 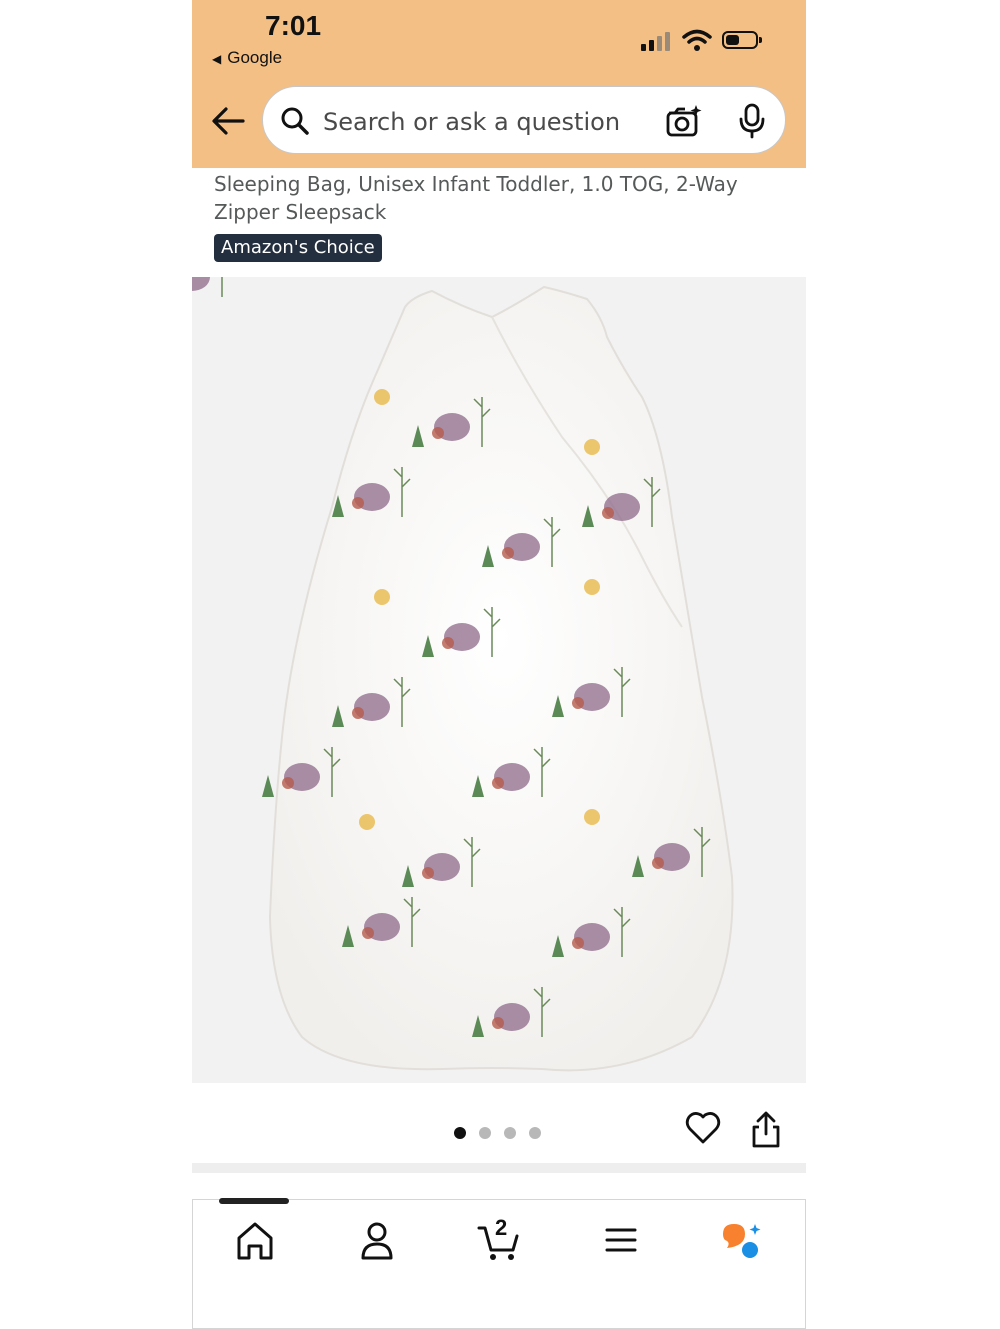 I want to click on menu-icon, so click(x=621, y=1240).